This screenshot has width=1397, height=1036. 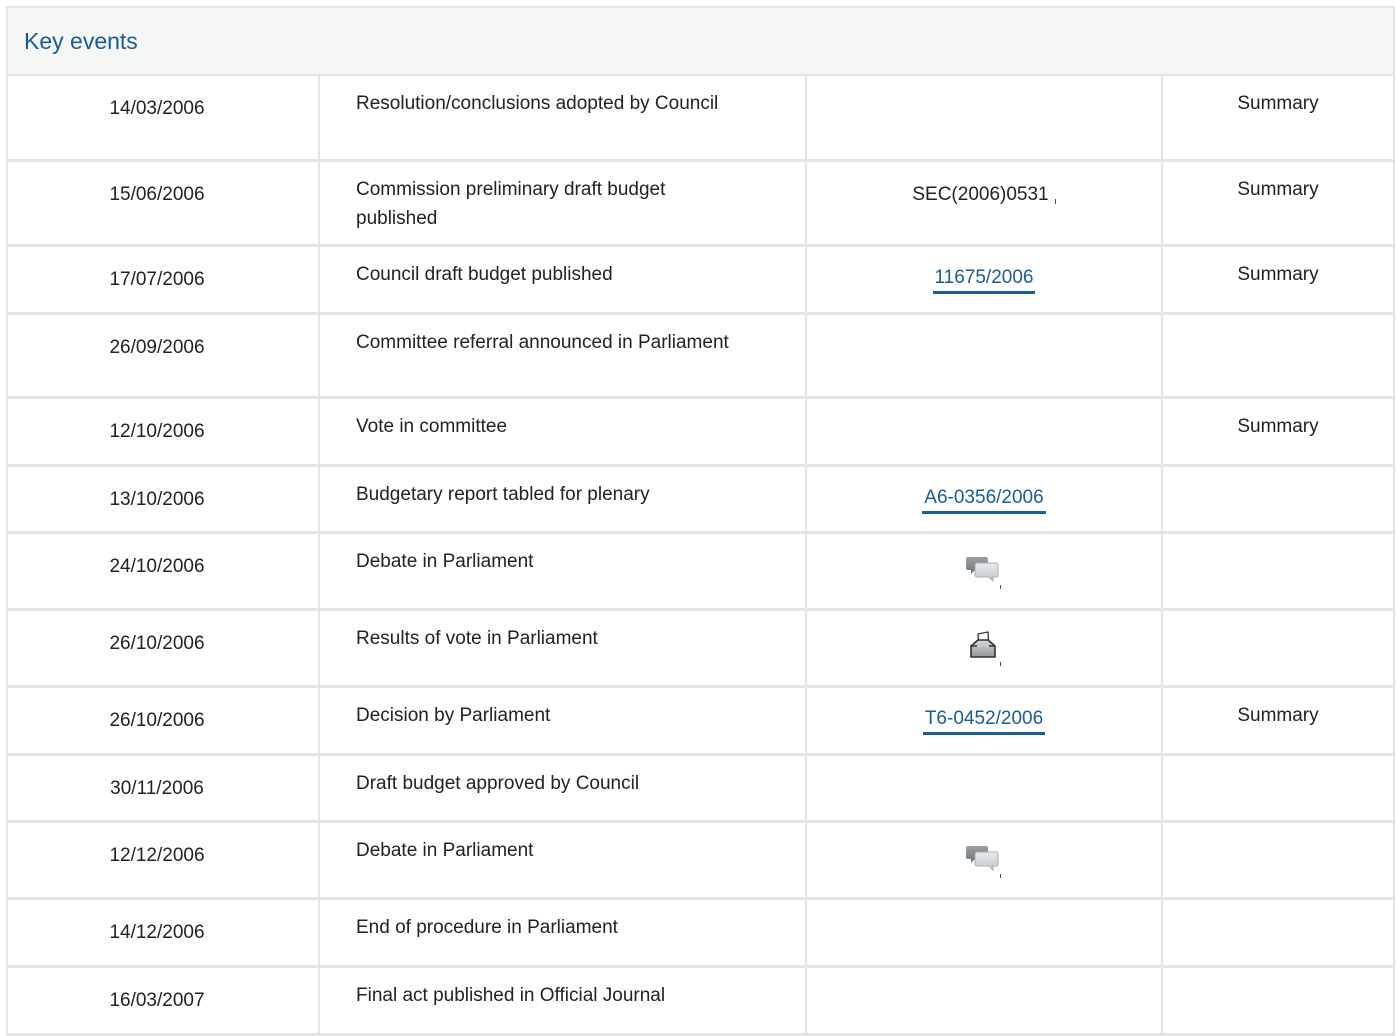 I want to click on table-row: 12/10/2006 Vote in committee Summary, so click(x=700, y=432).